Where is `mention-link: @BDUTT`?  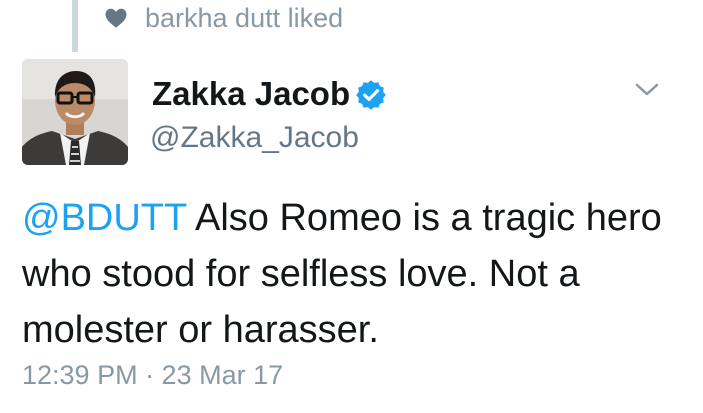 mention-link: @BDUTT is located at coordinates (104, 218).